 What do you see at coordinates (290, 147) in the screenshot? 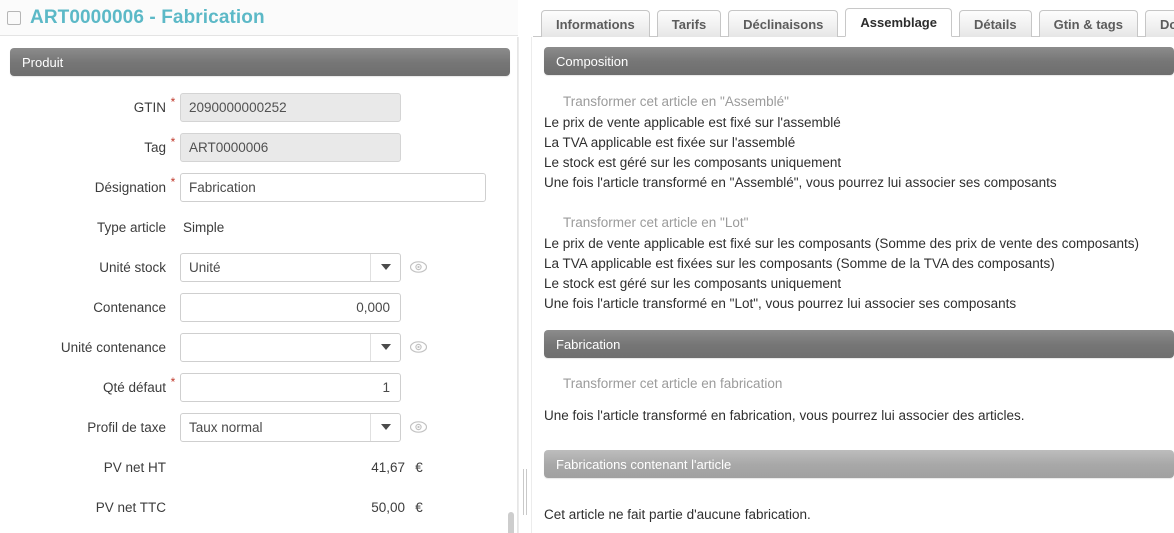
I see `tag-input` at bounding box center [290, 147].